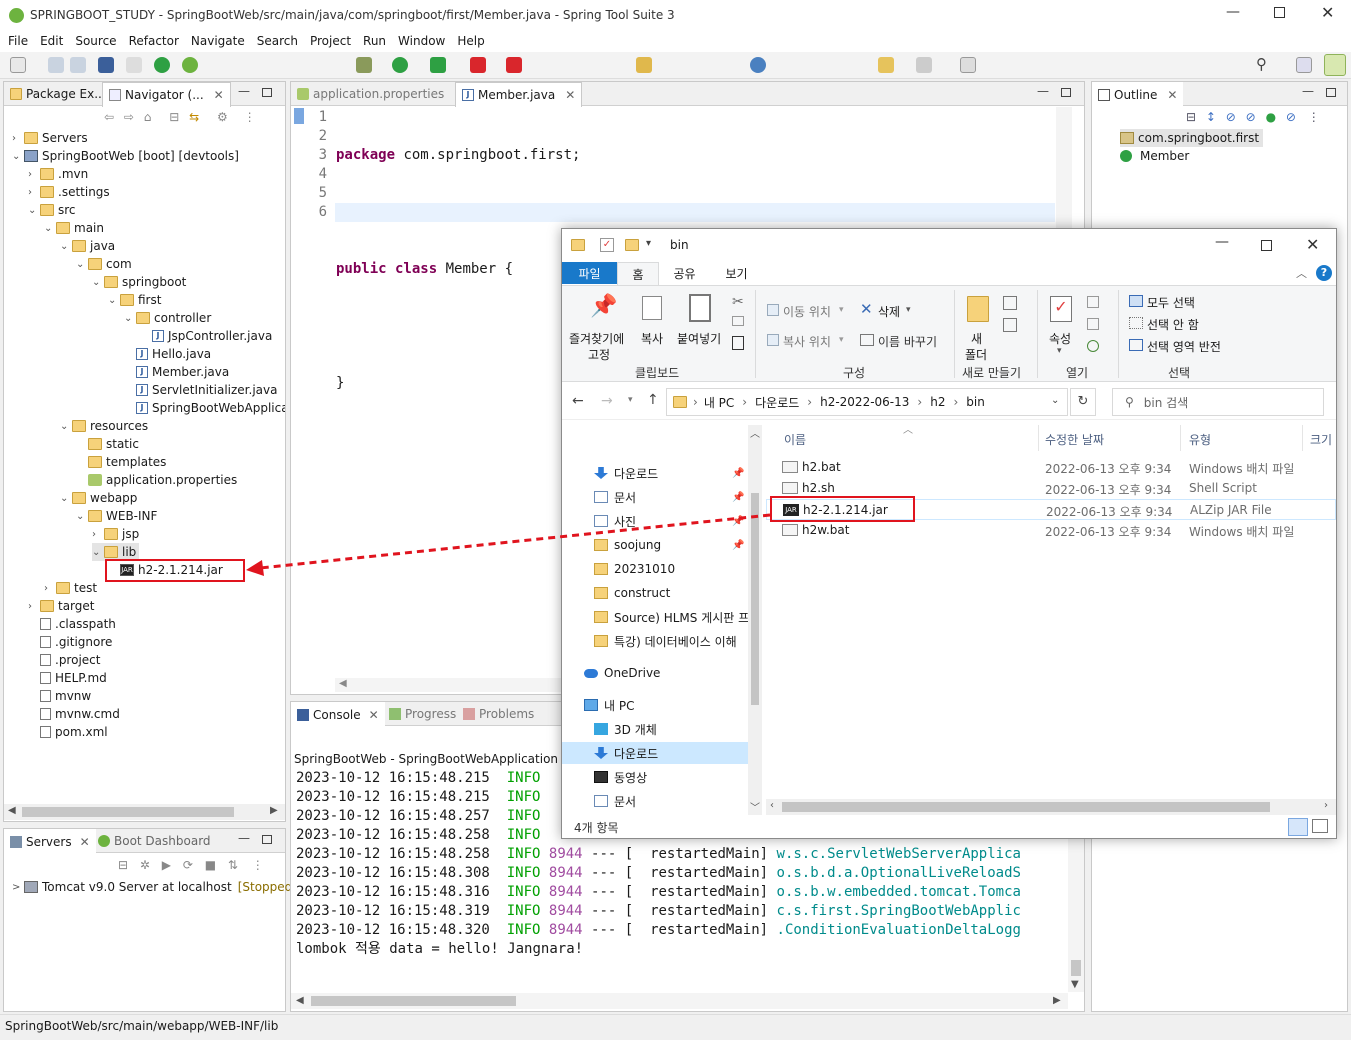  I want to click on maximize-button, so click(1279, 12).